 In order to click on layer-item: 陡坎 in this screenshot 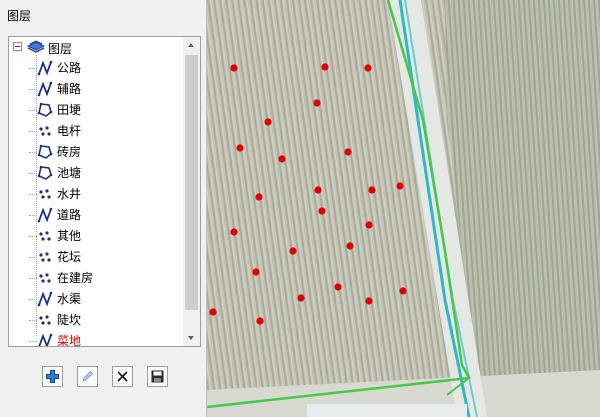, I will do `click(103, 320)`.